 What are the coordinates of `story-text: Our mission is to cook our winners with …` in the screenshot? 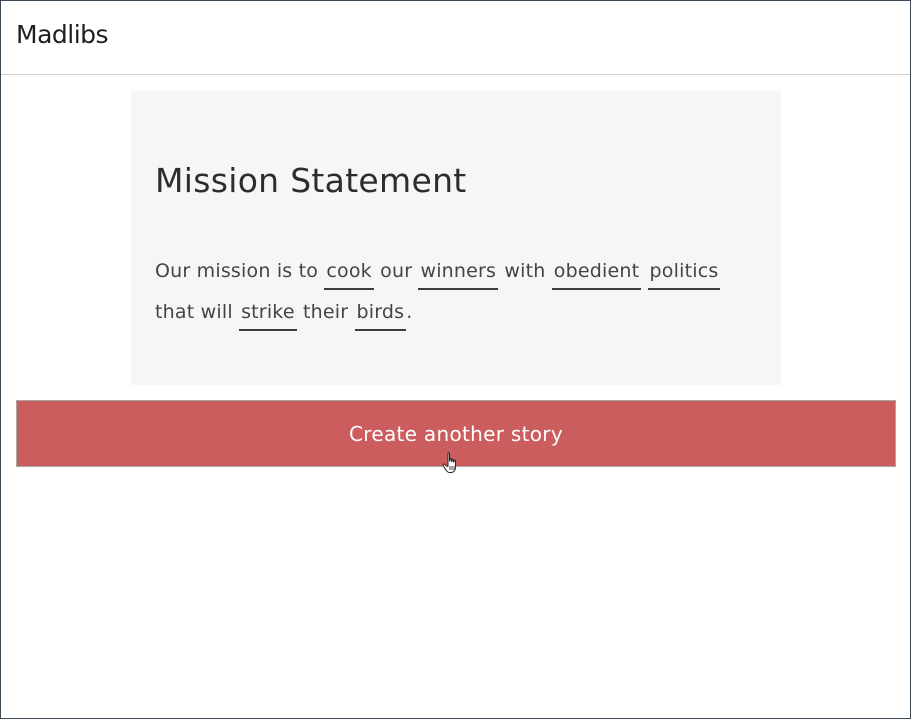 It's located at (460, 292).